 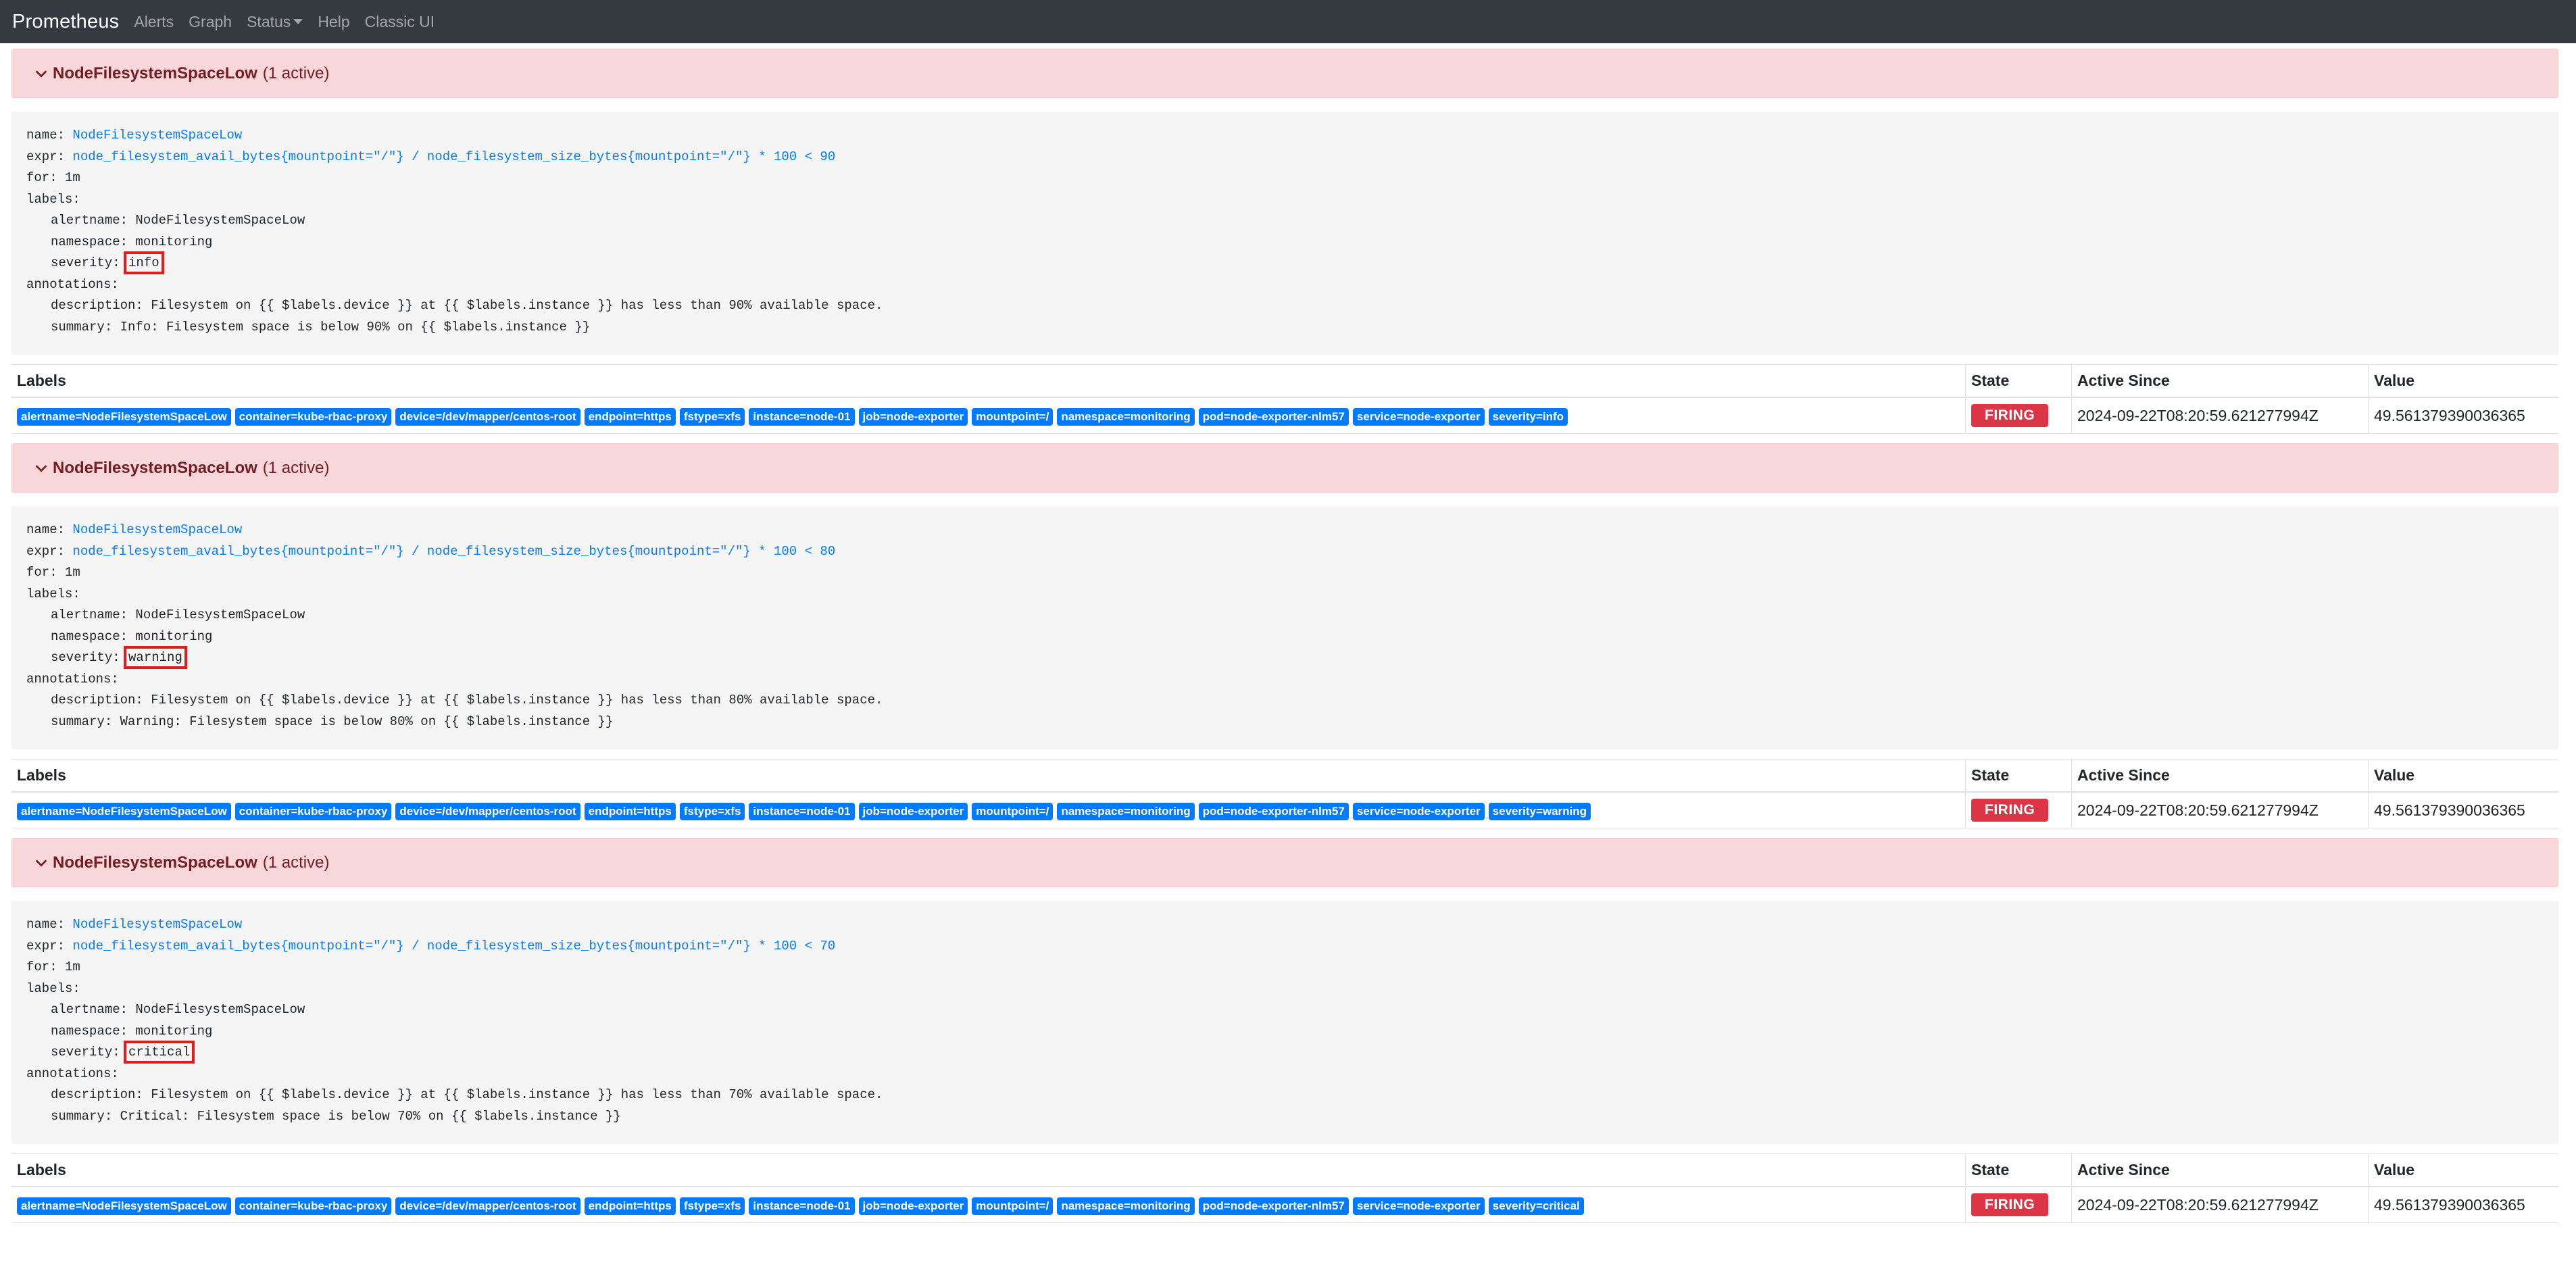 I want to click on label-badge: service=node-exporter, so click(x=1419, y=811).